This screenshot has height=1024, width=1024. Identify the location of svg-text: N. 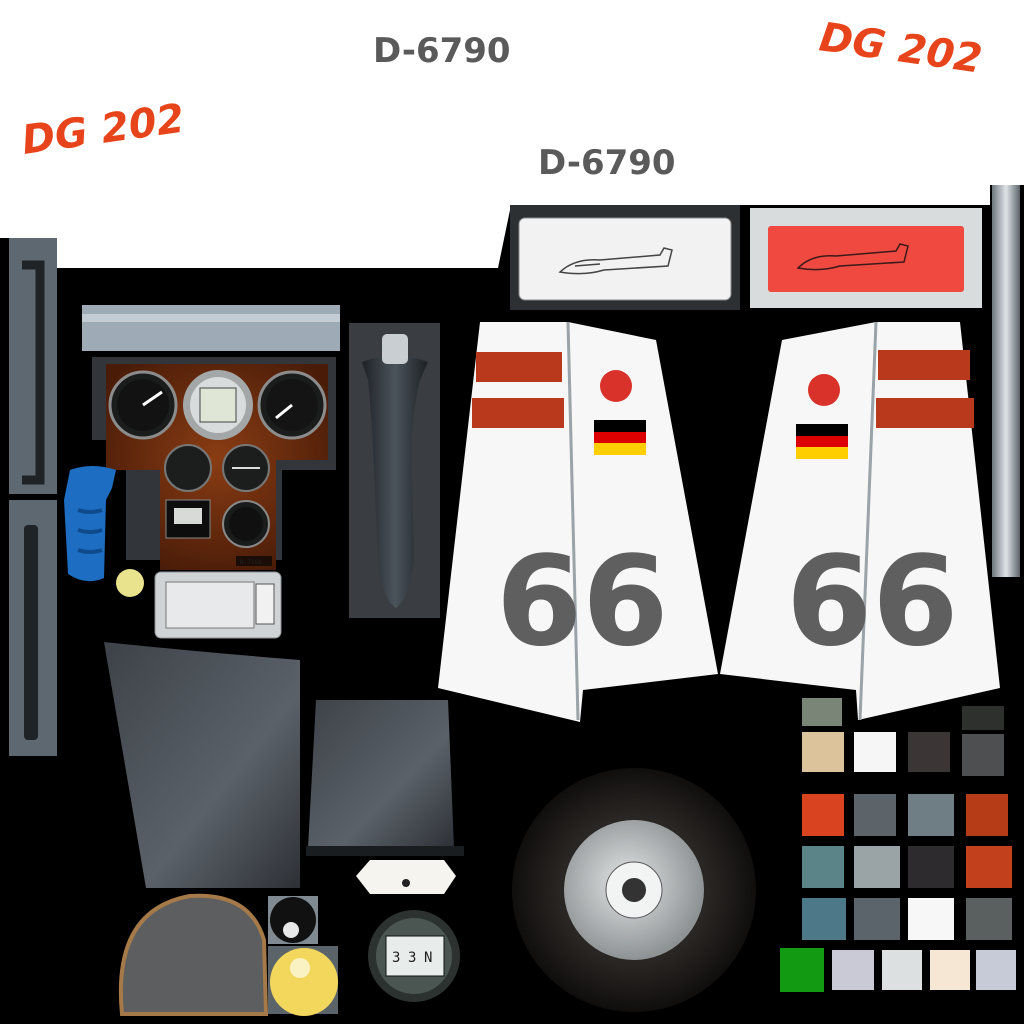
(428, 958).